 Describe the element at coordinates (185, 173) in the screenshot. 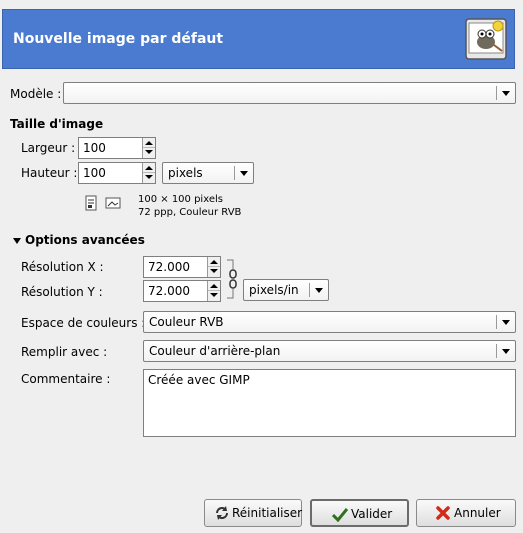

I see `size-unit-value: pixels` at that location.